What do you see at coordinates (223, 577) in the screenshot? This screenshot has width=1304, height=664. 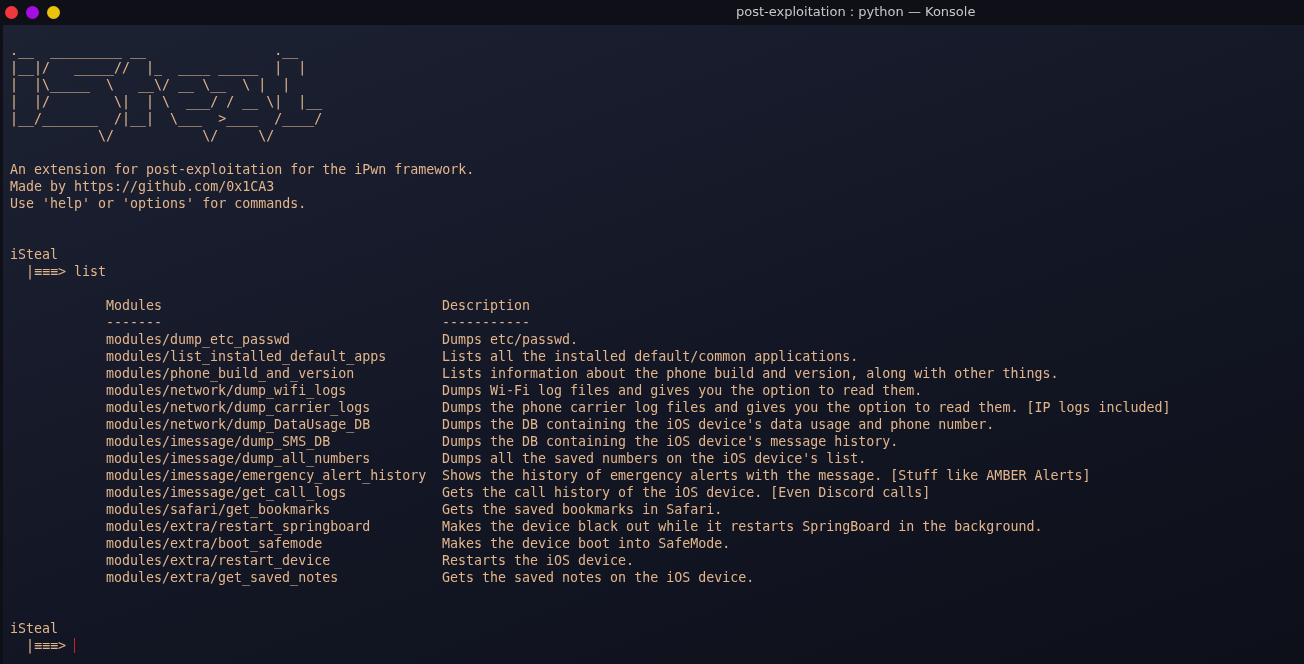 I see `module-path: modules/extra/get_saved_notes` at bounding box center [223, 577].